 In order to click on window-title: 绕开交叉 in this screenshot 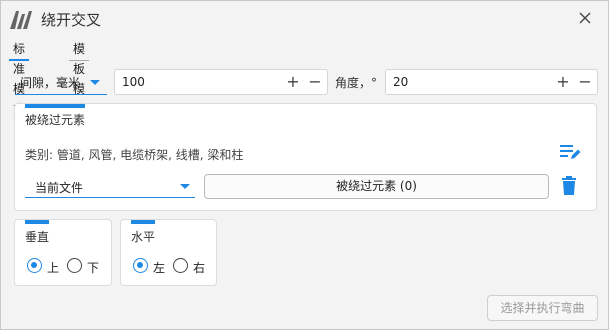, I will do `click(71, 20)`.